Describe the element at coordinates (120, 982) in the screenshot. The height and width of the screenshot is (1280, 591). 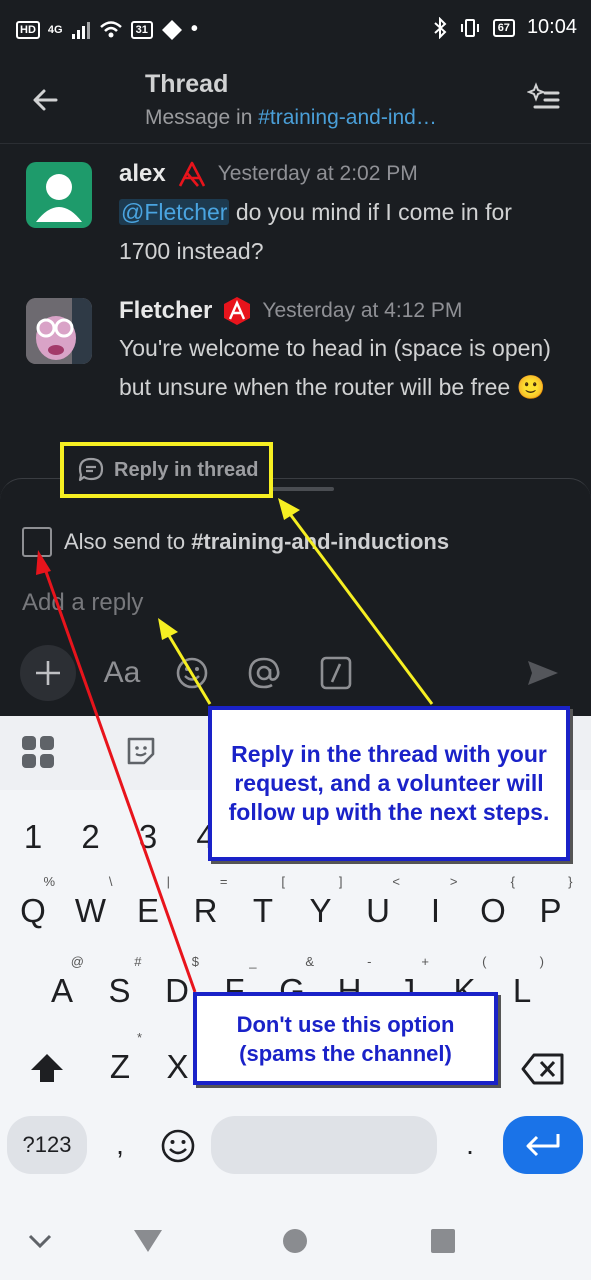
I see `key-s: S #` at that location.